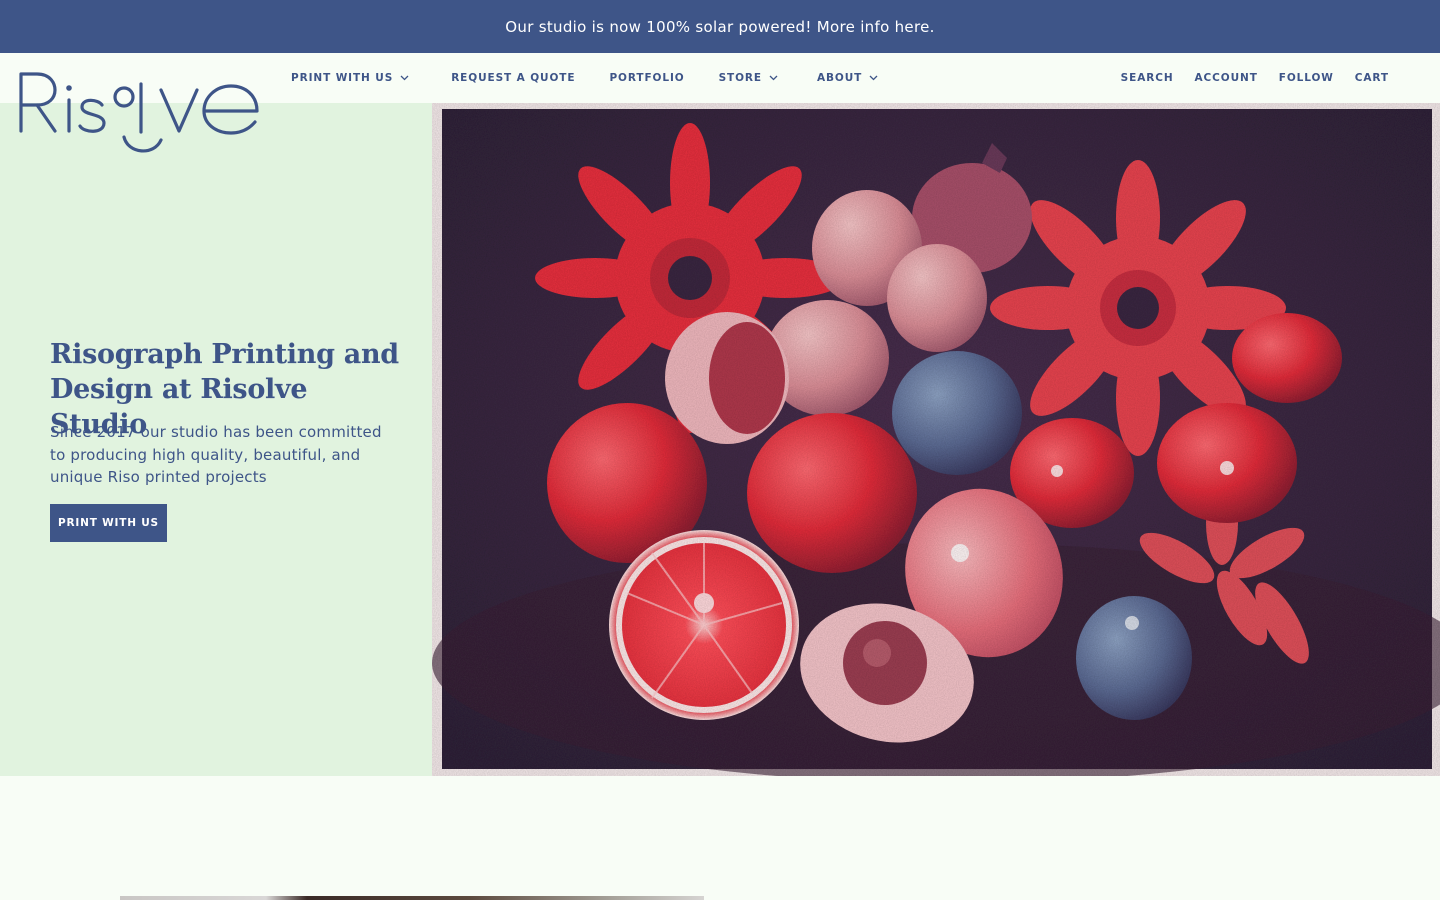 Image resolution: width=1440 pixels, height=900 pixels. I want to click on nav-account: ACCOUNT, so click(1226, 78).